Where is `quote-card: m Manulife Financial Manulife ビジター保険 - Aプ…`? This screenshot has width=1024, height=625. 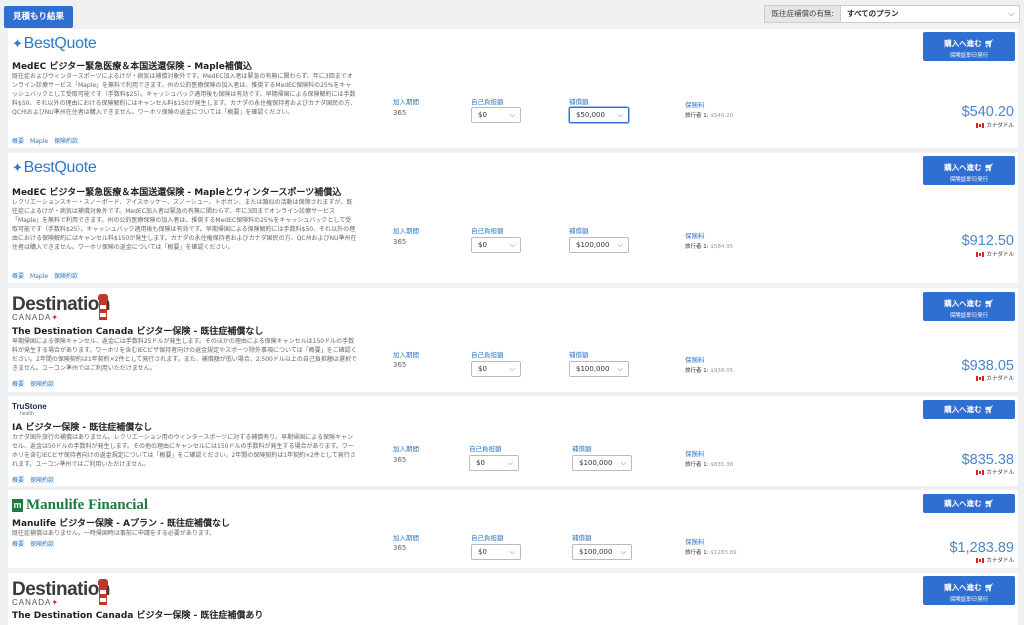 quote-card: m Manulife Financial Manulife ビジター保険 - Aプ… is located at coordinates (513, 529).